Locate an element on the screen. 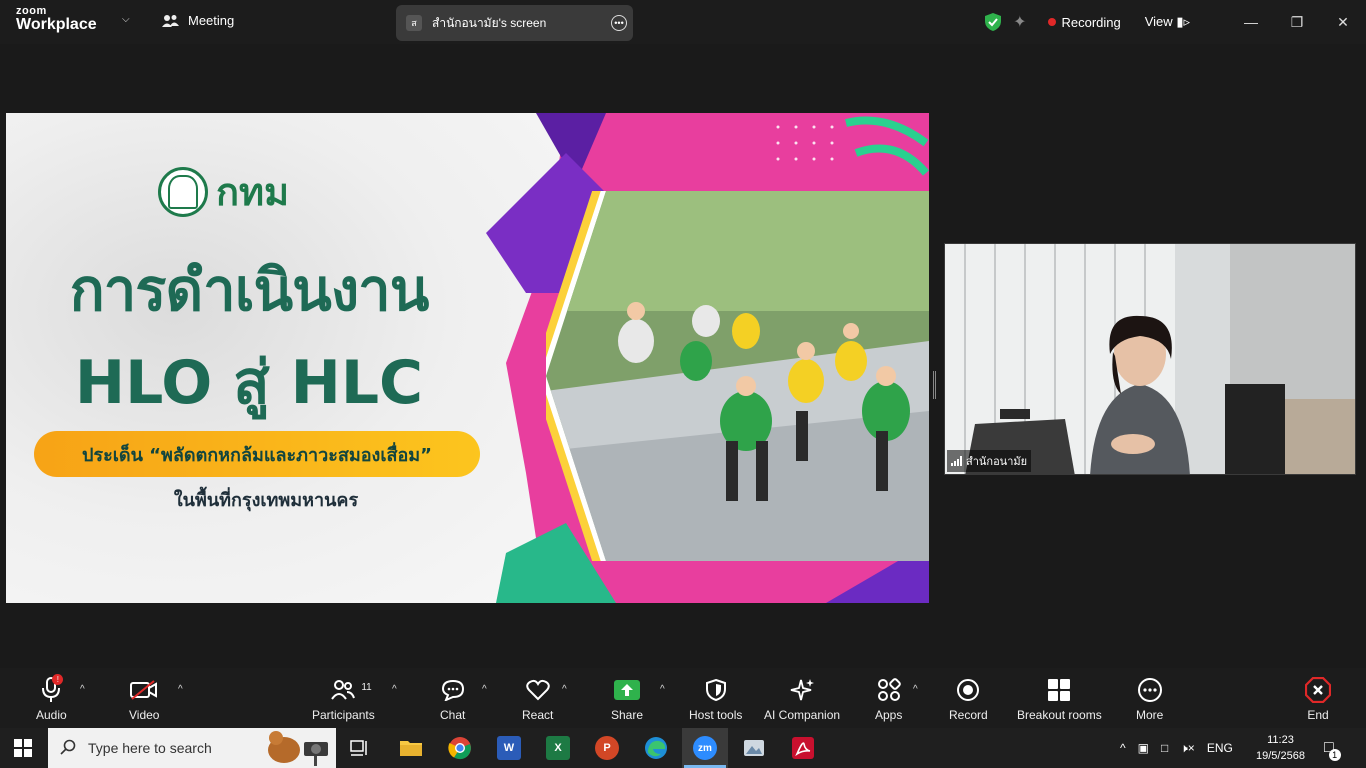 The height and width of the screenshot is (768, 1366). apps-options-chevron-icon: ^ is located at coordinates (915, 689).